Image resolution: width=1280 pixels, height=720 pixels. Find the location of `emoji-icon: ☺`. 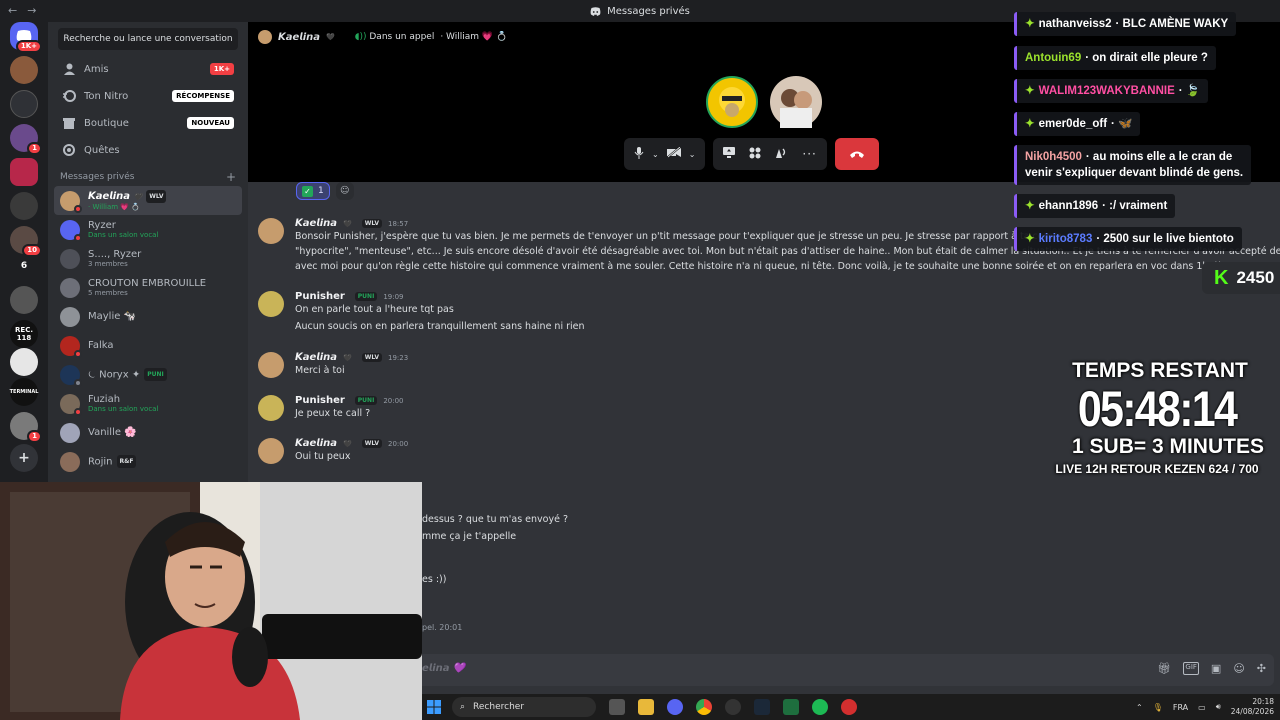

emoji-icon: ☺ is located at coordinates (1238, 668).